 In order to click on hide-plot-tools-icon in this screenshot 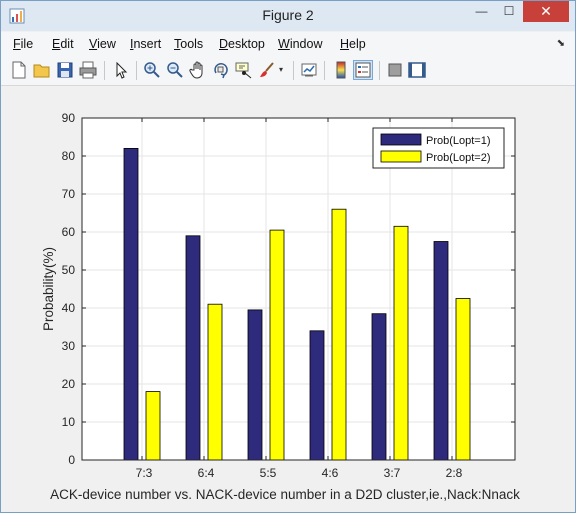, I will do `click(395, 70)`.